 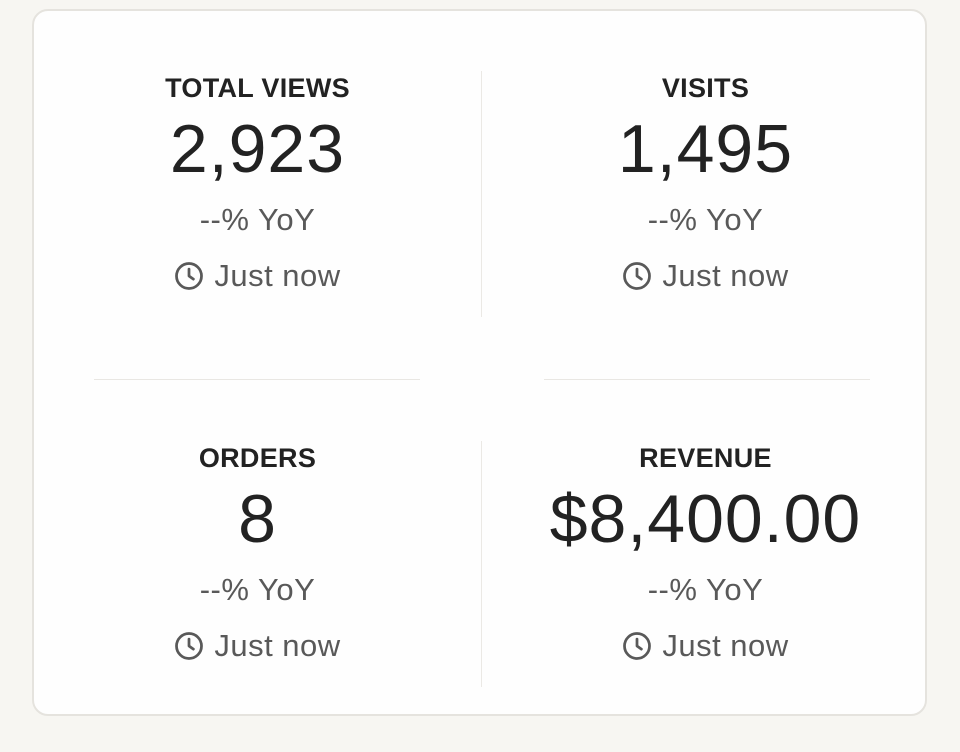 I want to click on metric-orders: ORDERS 8 --% YoY Just now, so click(x=257, y=553).